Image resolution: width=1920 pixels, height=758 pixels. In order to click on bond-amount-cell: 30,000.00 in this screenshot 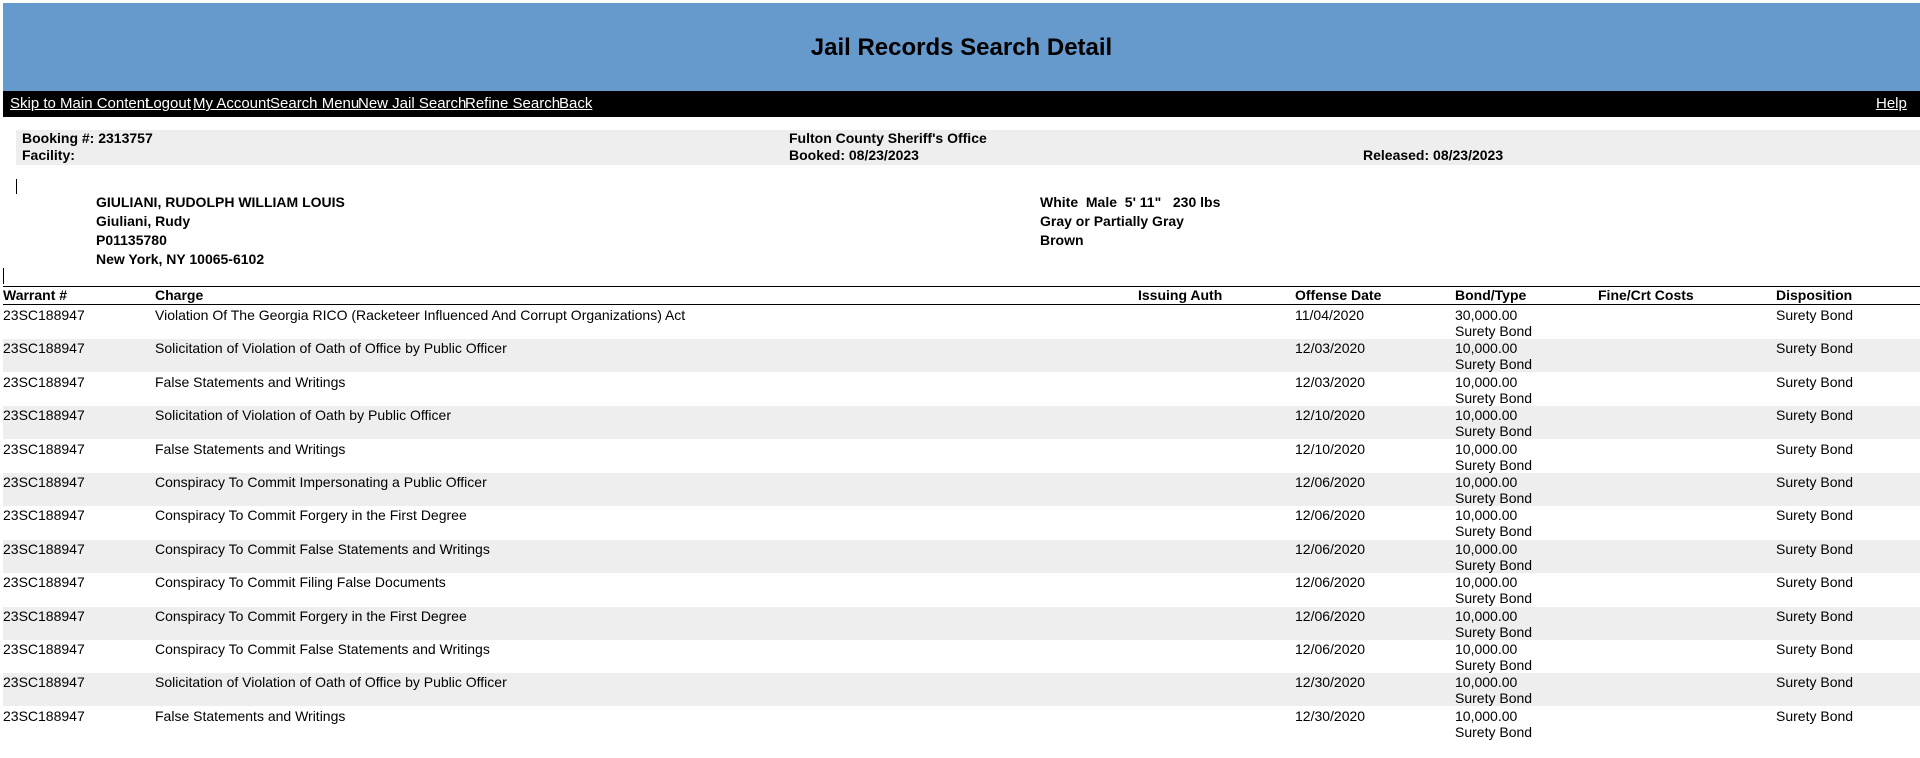, I will do `click(1486, 315)`.